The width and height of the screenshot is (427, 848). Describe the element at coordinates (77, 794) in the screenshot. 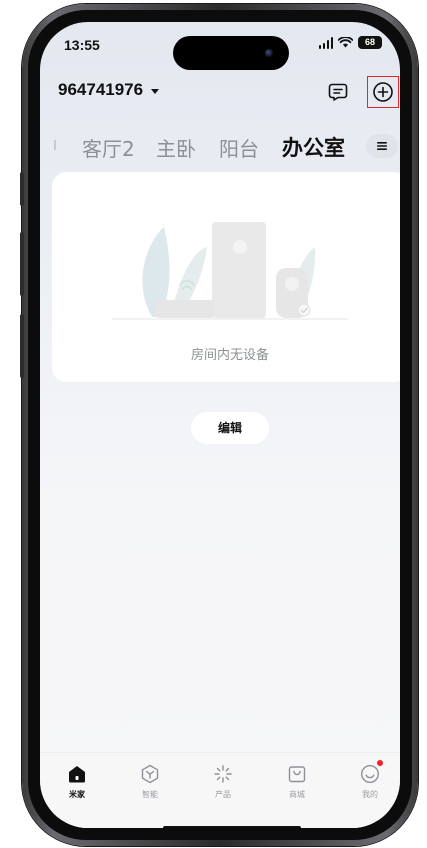

I see `nav-home-label: 米家` at that location.